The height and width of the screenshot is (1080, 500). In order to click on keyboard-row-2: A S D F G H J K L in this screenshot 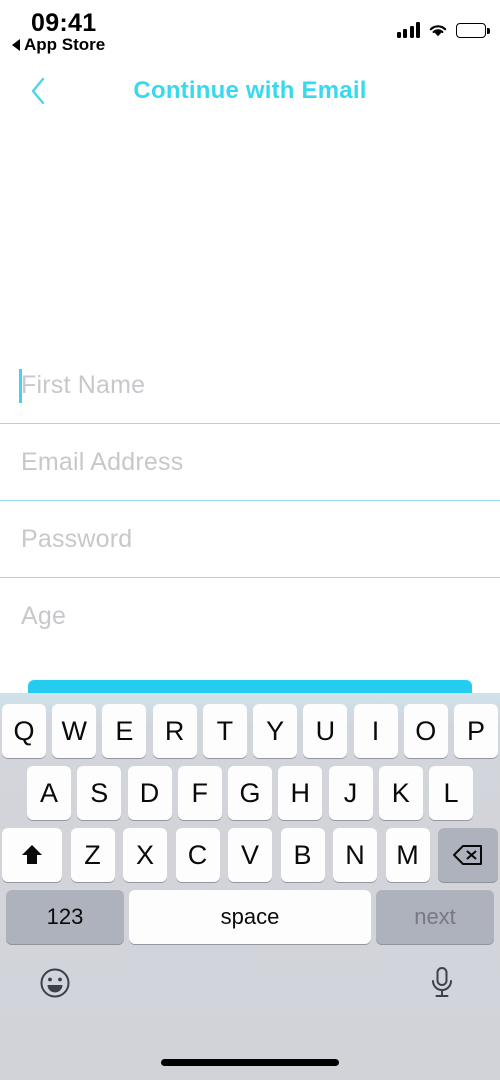, I will do `click(250, 793)`.